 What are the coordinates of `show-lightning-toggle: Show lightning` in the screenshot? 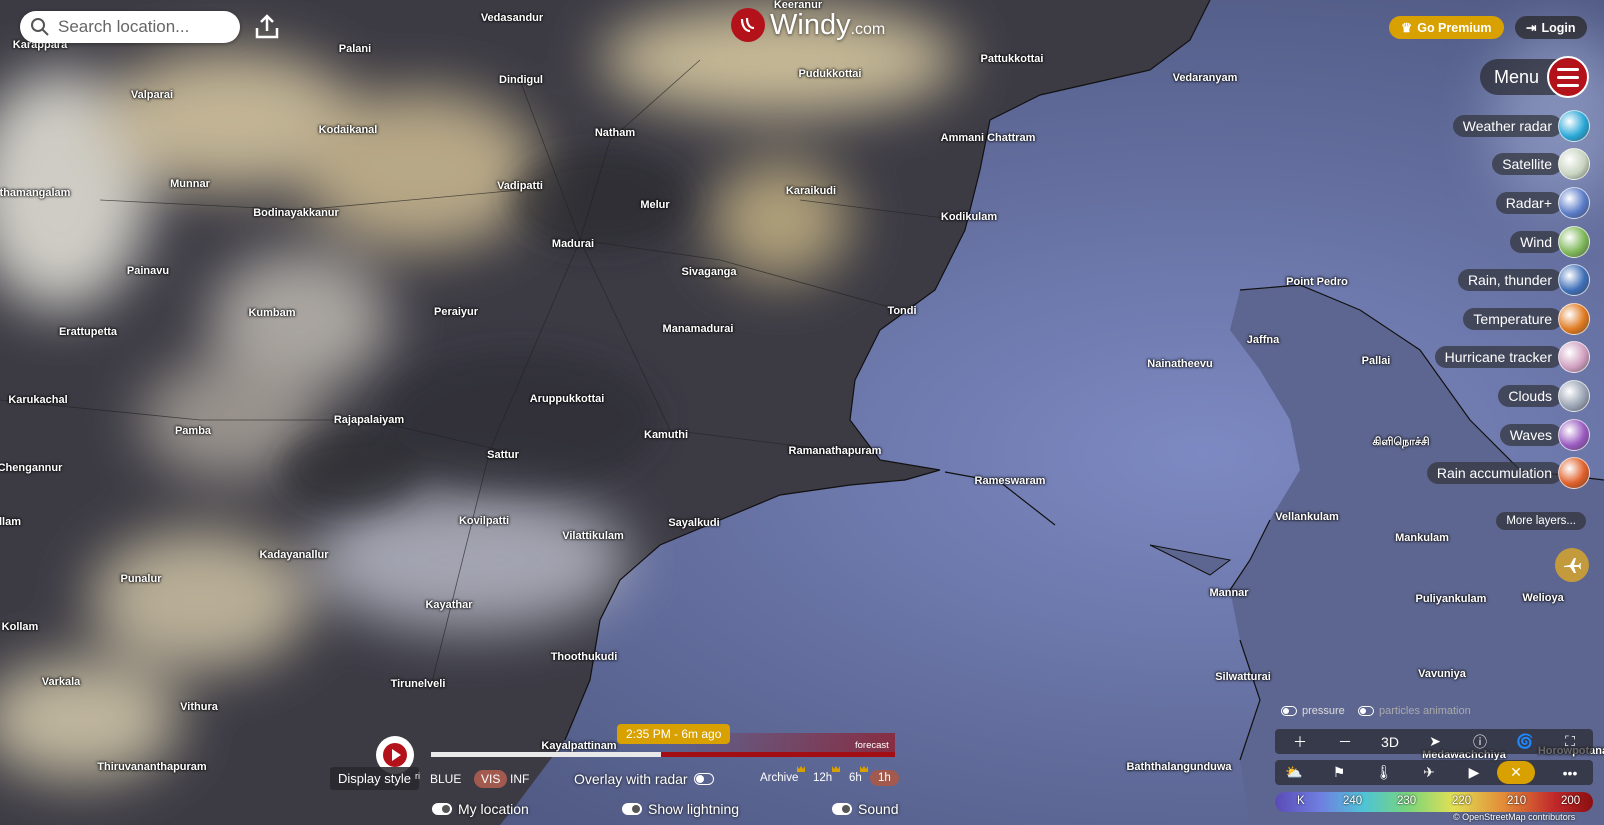 It's located at (680, 809).